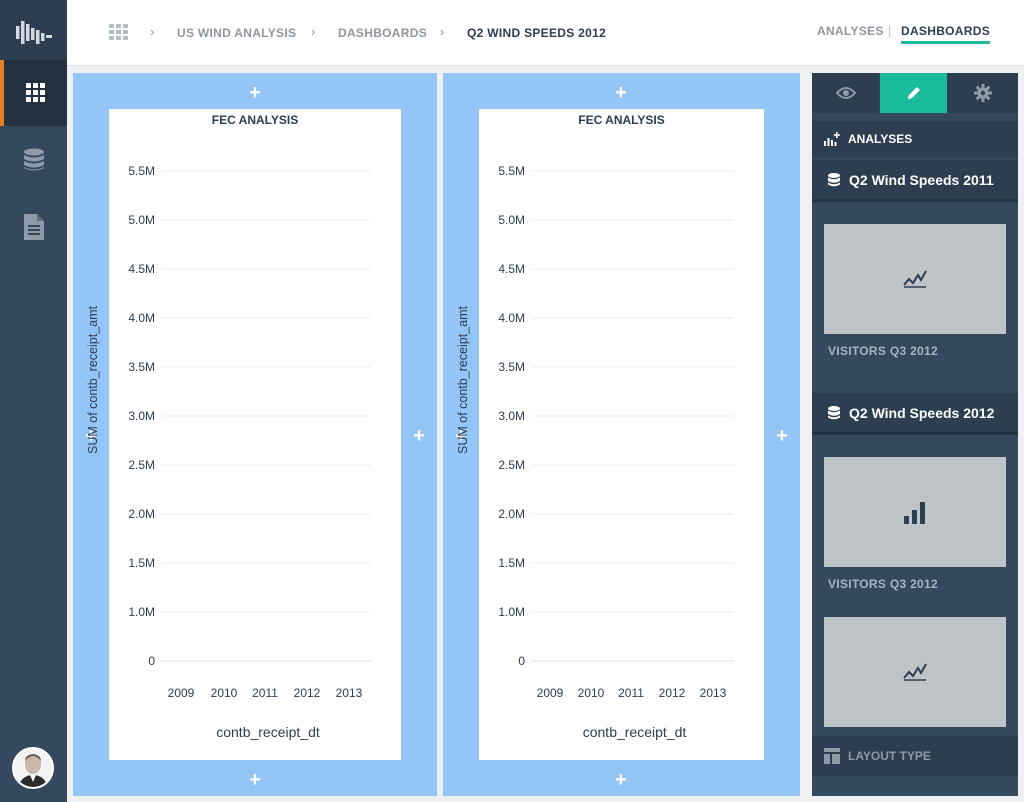  I want to click on edit-mode-tab, so click(913, 93).